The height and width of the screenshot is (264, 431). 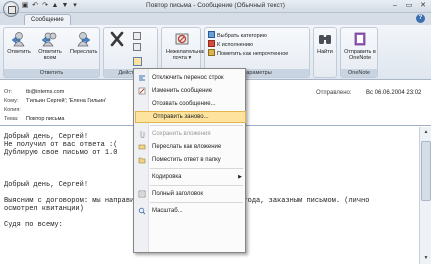 What do you see at coordinates (190, 194) in the screenshot?
I see `menu-item-full-header: Полный заголовок` at bounding box center [190, 194].